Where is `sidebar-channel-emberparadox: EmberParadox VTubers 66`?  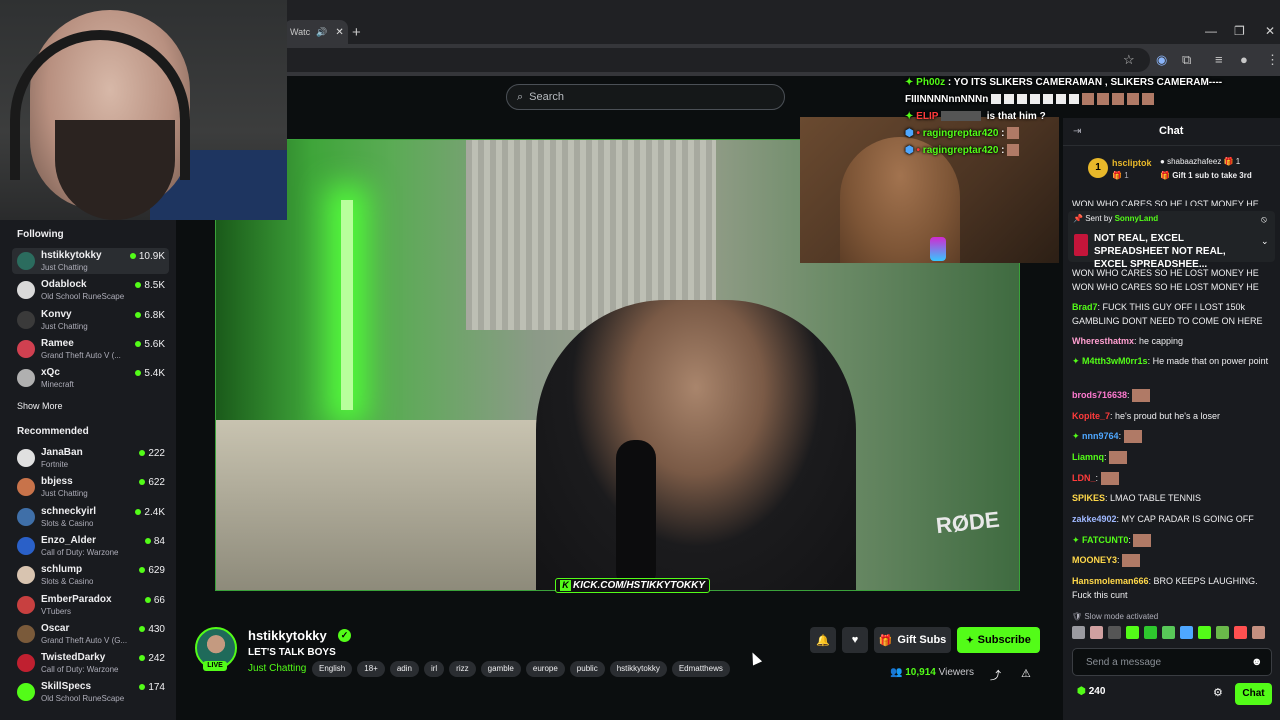
sidebar-channel-emberparadox: EmberParadox VTubers 66 is located at coordinates (90, 605).